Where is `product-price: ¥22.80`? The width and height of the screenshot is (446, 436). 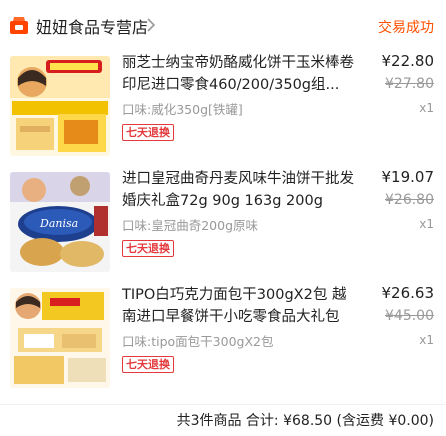 product-price: ¥22.80 is located at coordinates (408, 61).